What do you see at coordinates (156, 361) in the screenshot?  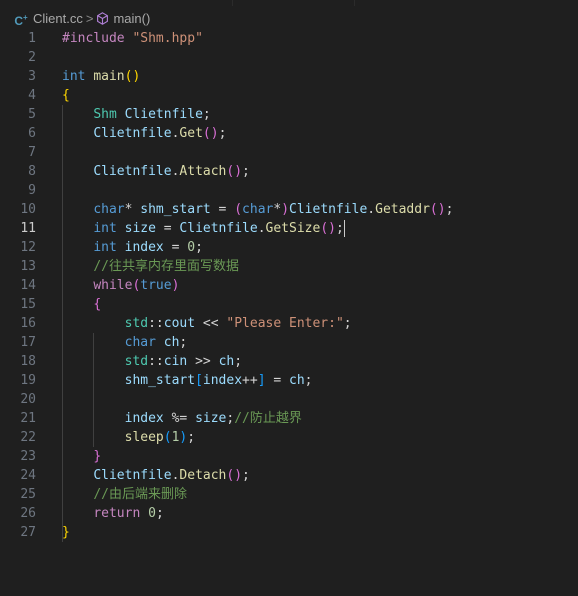 I see `code-token: ::` at bounding box center [156, 361].